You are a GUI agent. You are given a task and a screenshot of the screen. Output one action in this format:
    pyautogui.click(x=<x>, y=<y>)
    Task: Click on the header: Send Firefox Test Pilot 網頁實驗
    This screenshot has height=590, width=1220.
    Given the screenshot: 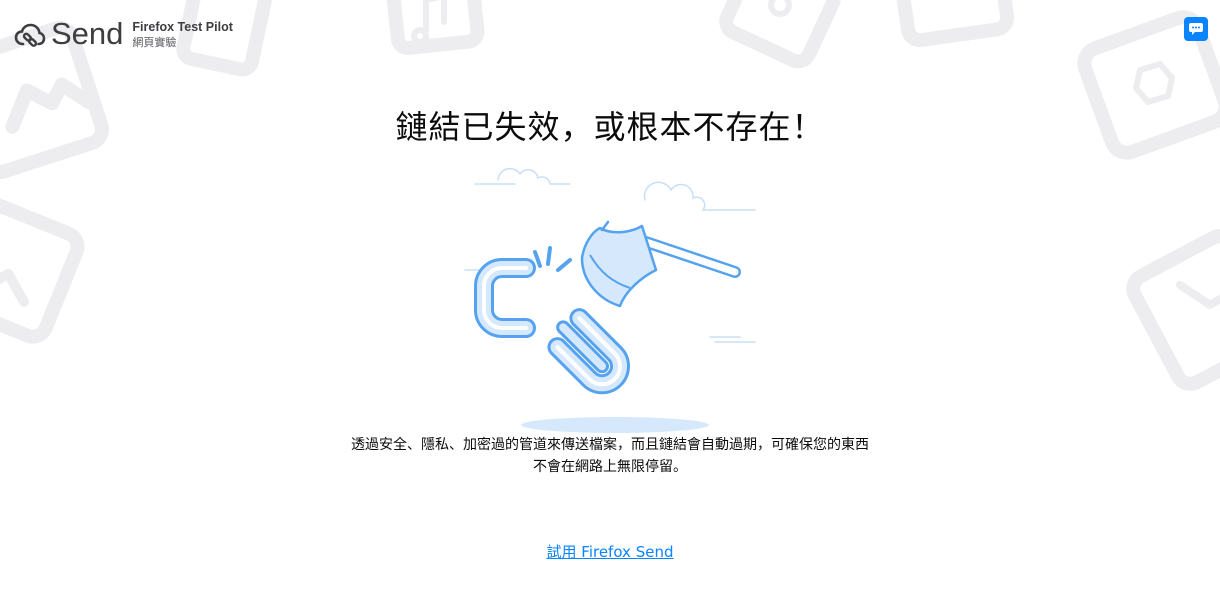 What is the action you would take?
    pyautogui.click(x=123, y=36)
    